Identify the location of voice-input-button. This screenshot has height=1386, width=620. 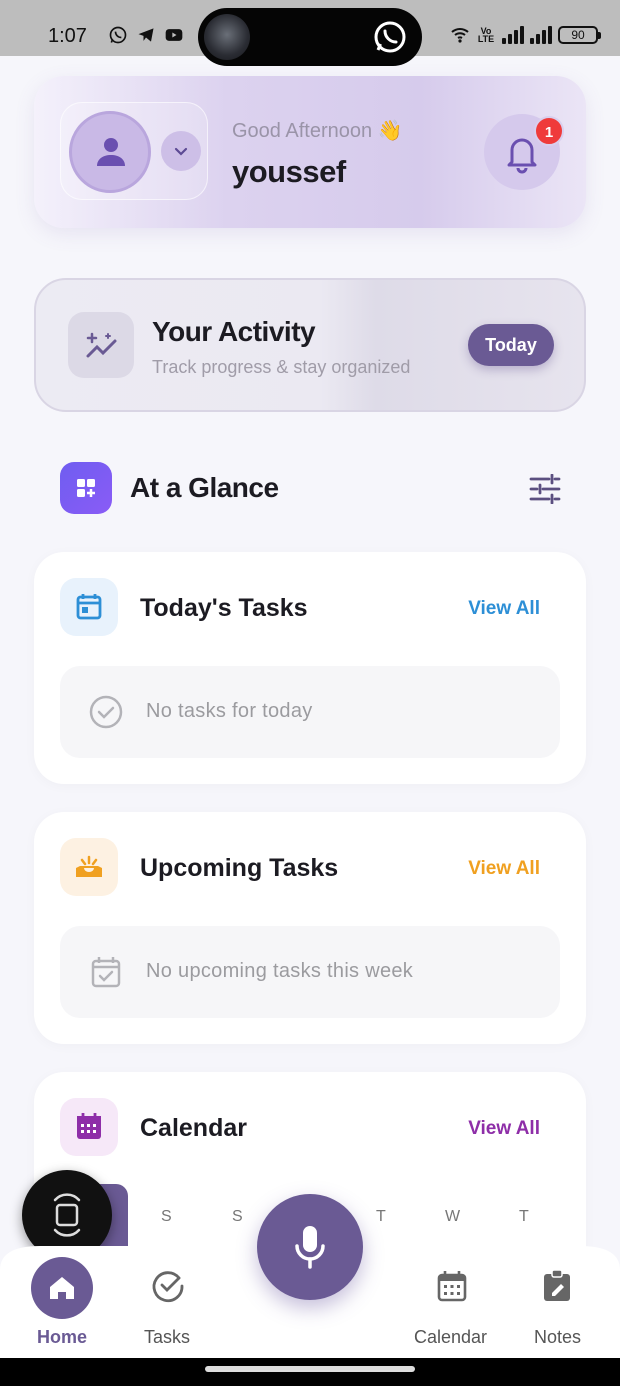
(310, 1247).